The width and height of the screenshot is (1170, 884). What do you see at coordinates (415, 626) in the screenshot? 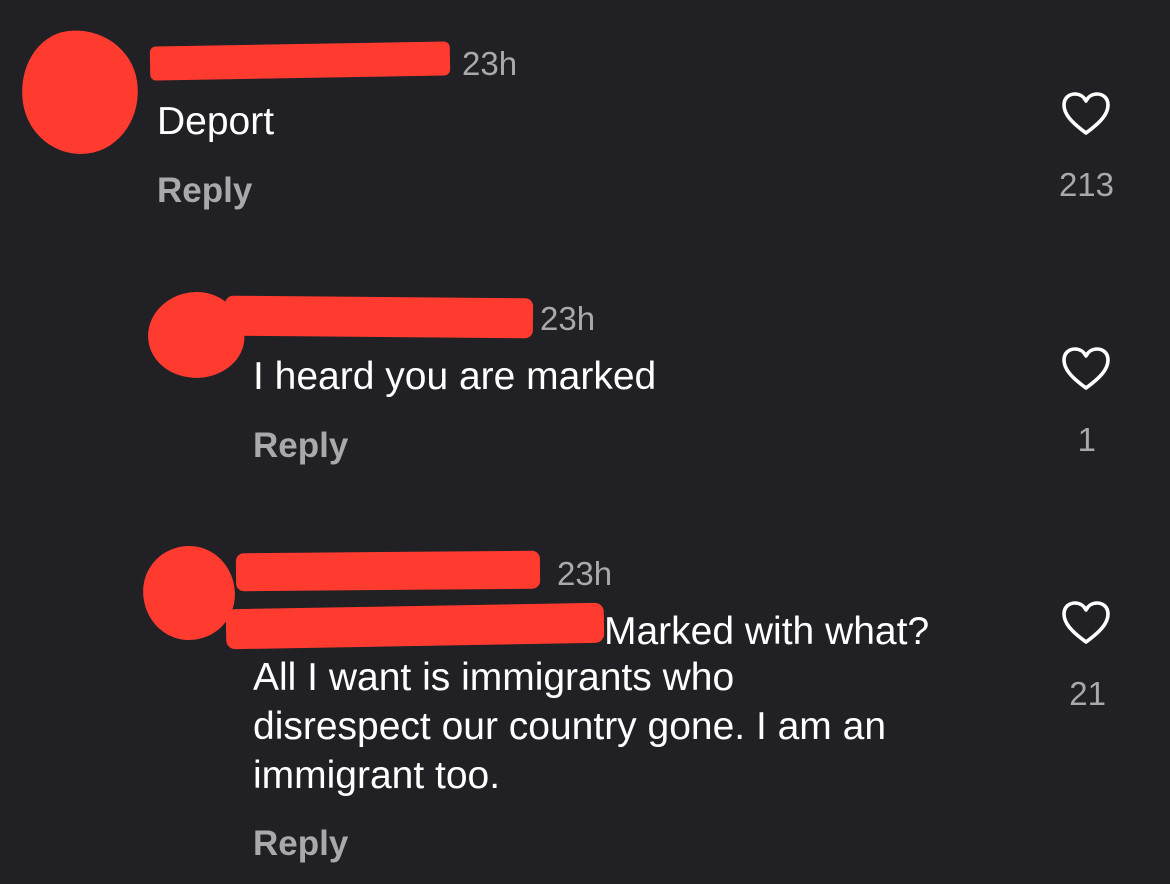
I see `mention-redacted` at bounding box center [415, 626].